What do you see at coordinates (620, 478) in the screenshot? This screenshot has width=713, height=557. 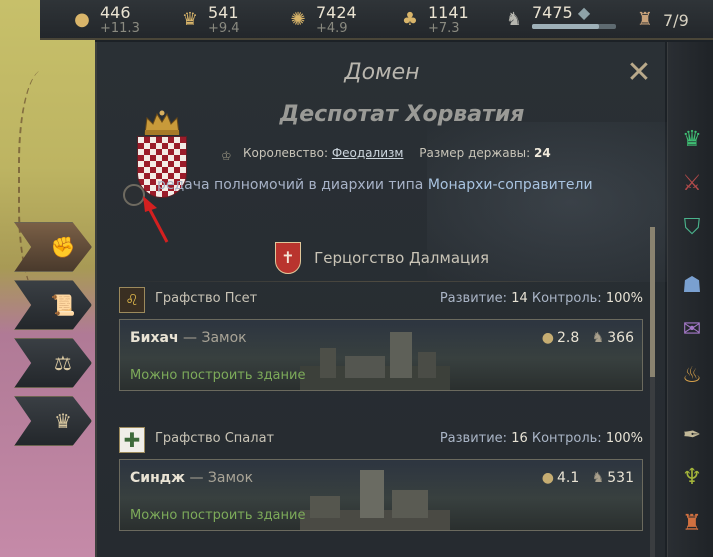 I see `holding-levies: 531` at bounding box center [620, 478].